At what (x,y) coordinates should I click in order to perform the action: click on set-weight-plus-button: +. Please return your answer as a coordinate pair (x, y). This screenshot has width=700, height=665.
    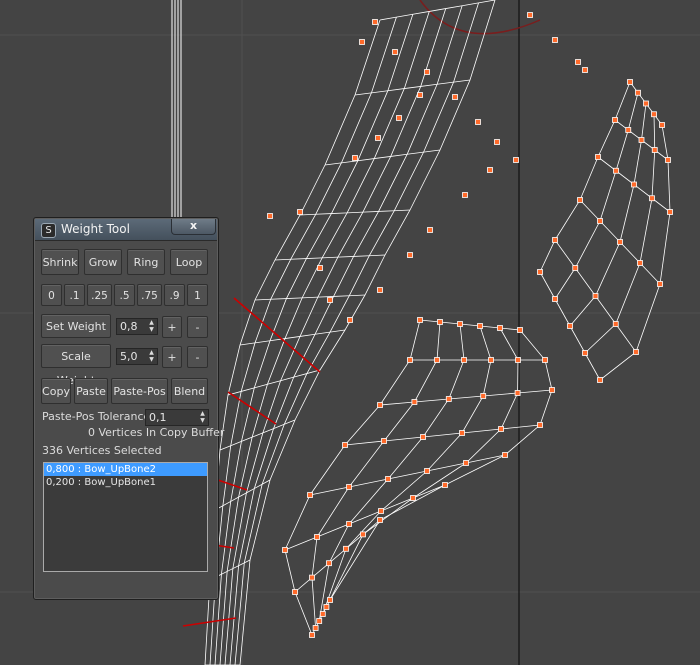
    Looking at the image, I should click on (172, 327).